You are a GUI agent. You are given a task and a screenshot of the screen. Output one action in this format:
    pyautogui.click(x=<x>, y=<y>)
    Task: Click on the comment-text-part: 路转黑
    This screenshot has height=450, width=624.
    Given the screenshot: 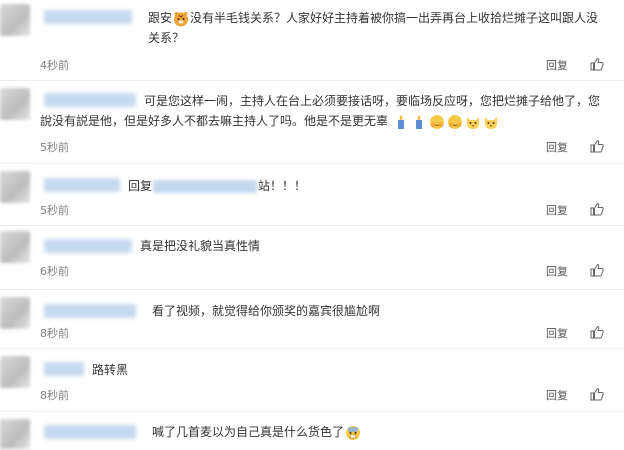 What is the action you would take?
    pyautogui.click(x=110, y=370)
    